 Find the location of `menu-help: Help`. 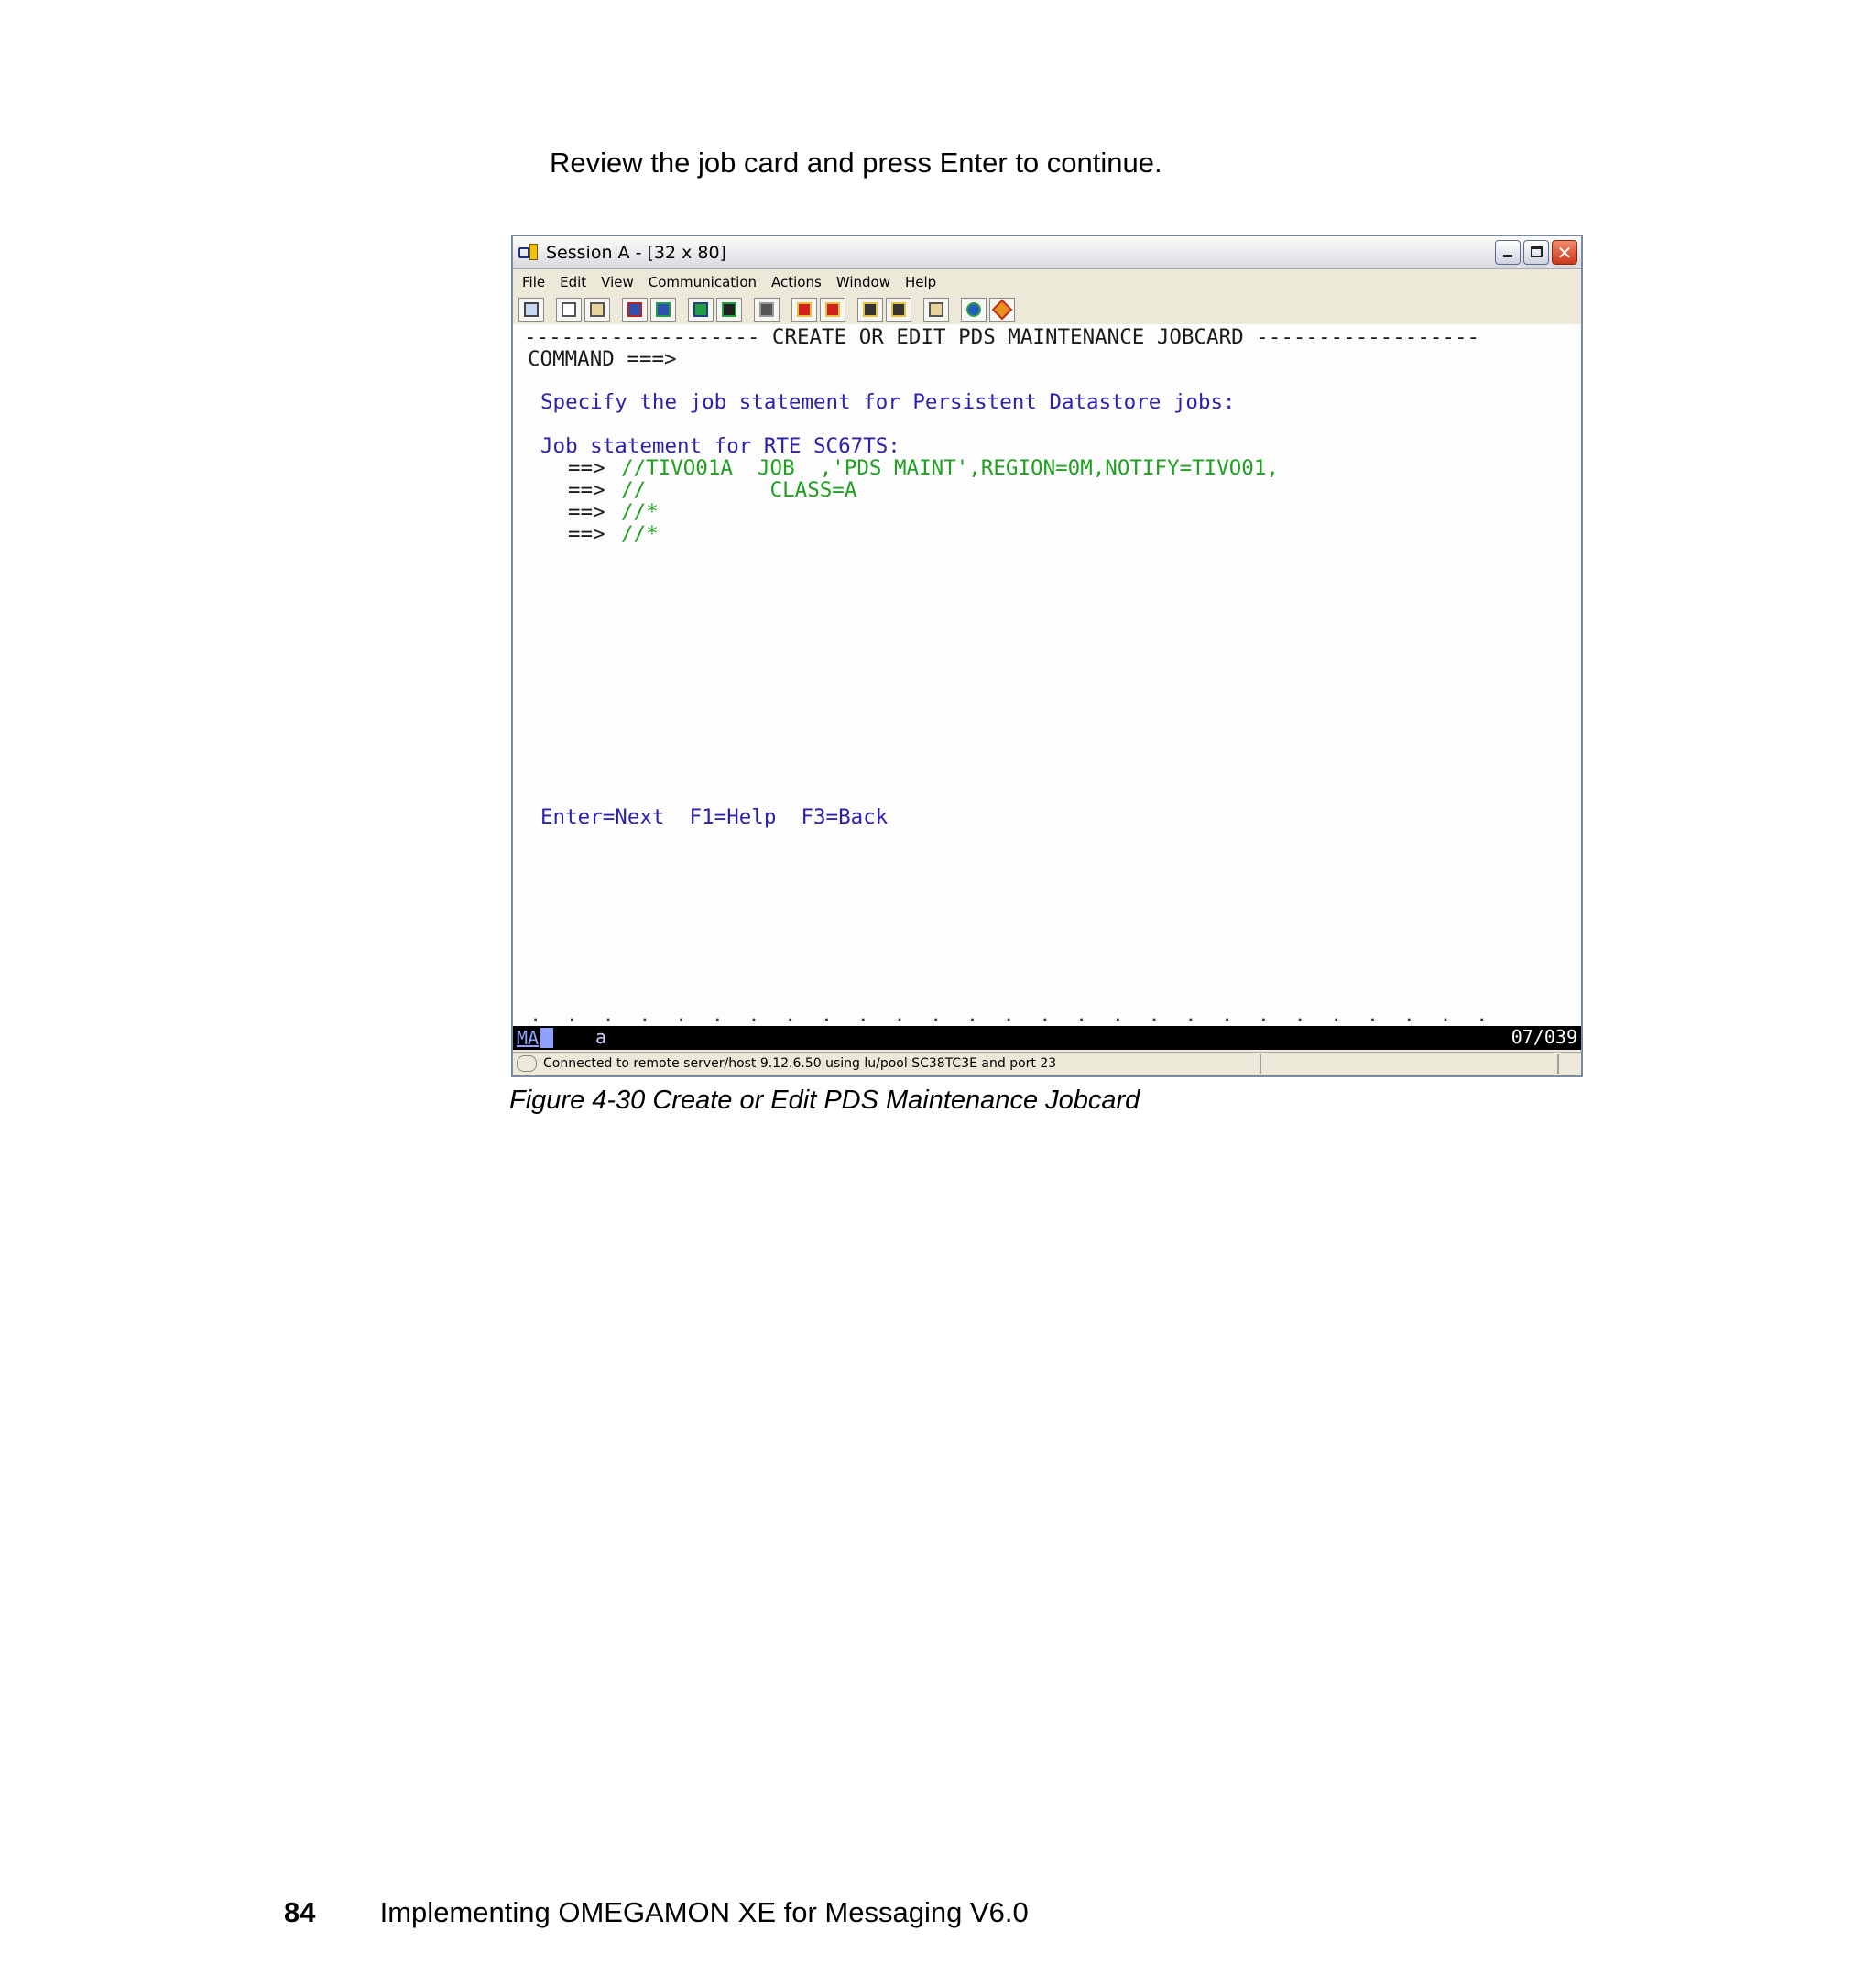

menu-help: Help is located at coordinates (920, 282).